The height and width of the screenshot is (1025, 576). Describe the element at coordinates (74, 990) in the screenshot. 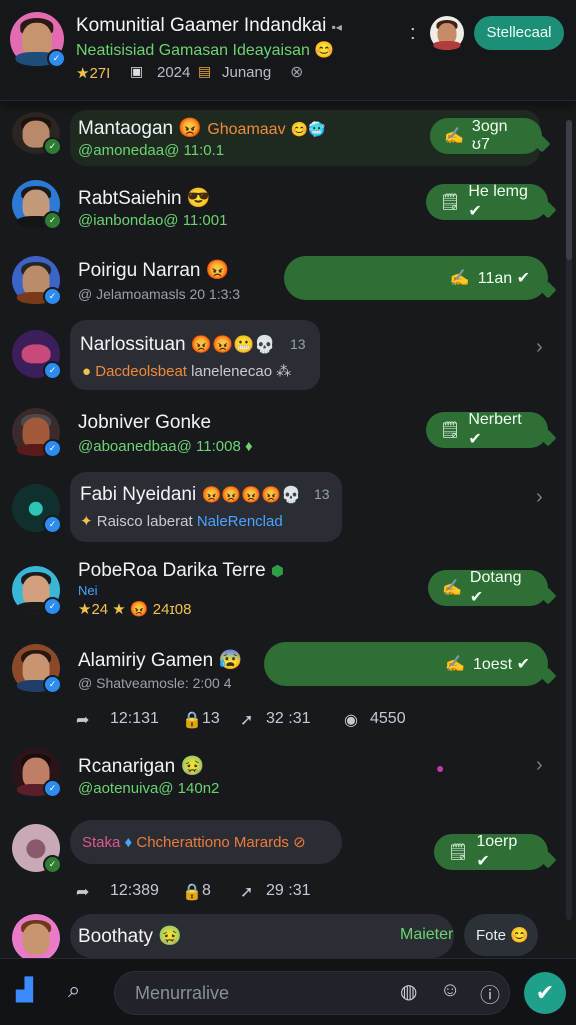

I see `search-icon: ⌕` at that location.